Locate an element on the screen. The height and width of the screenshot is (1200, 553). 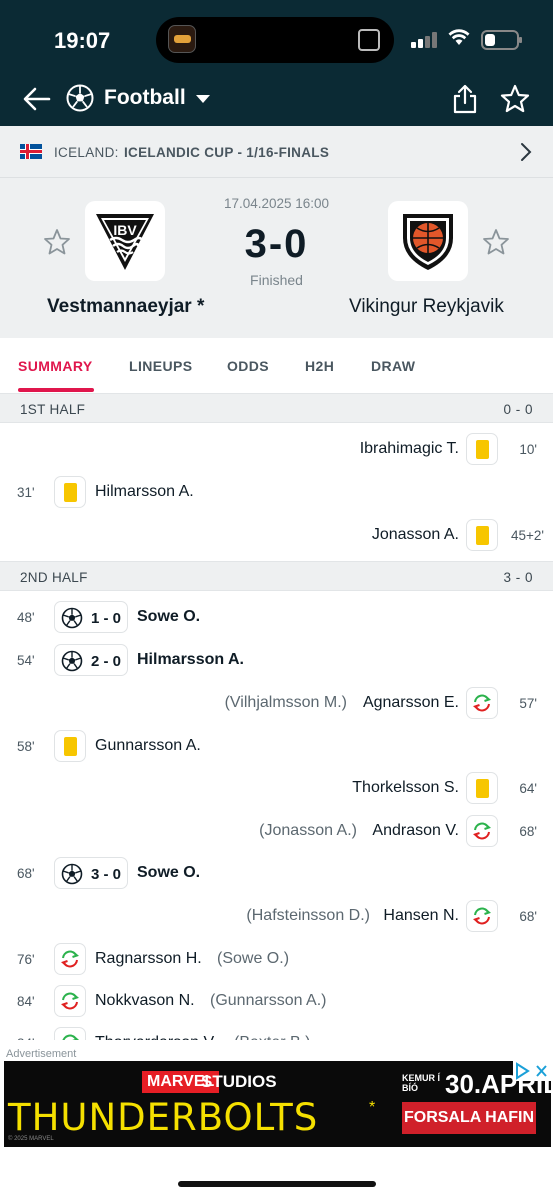
event-minute: 64' is located at coordinates (528, 788).